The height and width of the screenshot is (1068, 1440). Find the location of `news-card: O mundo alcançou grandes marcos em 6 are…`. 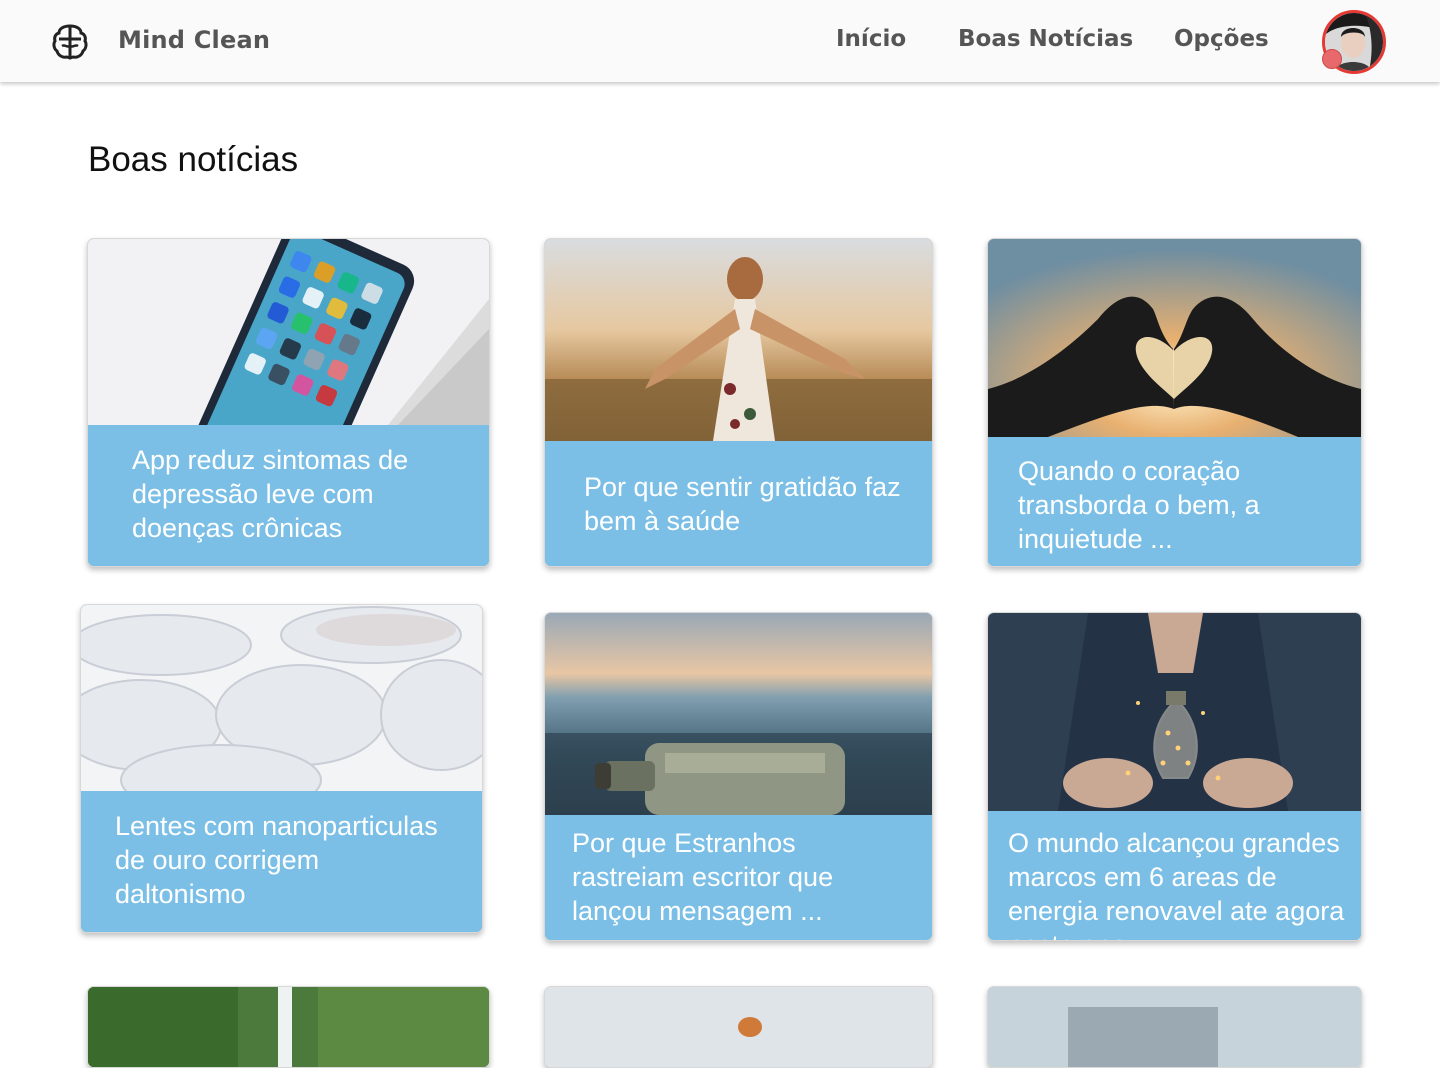

news-card: O mundo alcançou grandes marcos em 6 are… is located at coordinates (1174, 776).